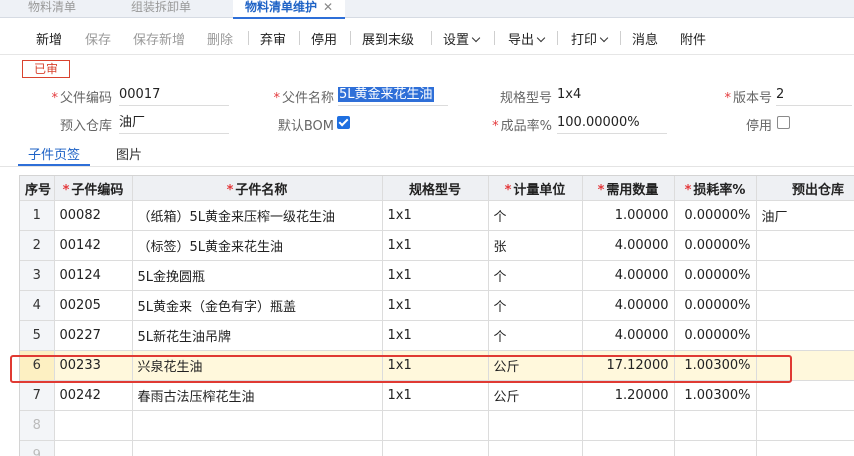 This screenshot has height=456, width=854. What do you see at coordinates (461, 38) in the screenshot?
I see `settings-dropdown: 设置` at bounding box center [461, 38].